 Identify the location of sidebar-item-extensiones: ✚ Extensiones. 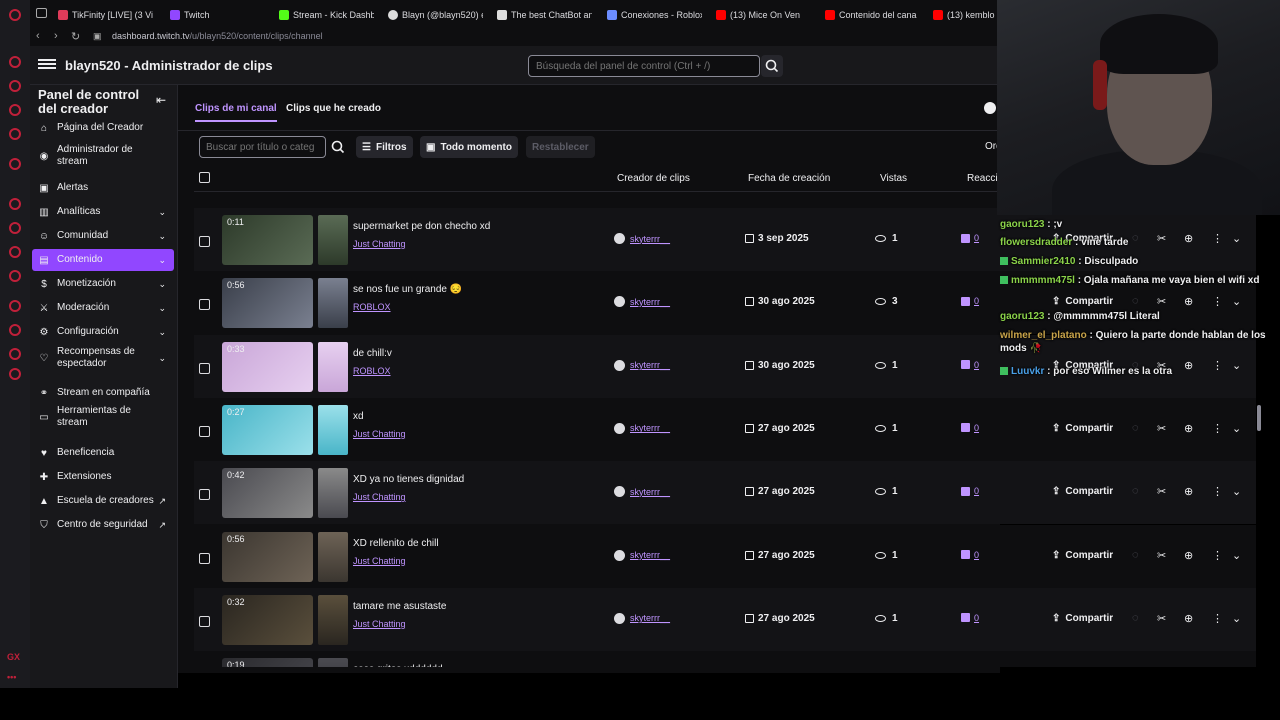
(103, 477).